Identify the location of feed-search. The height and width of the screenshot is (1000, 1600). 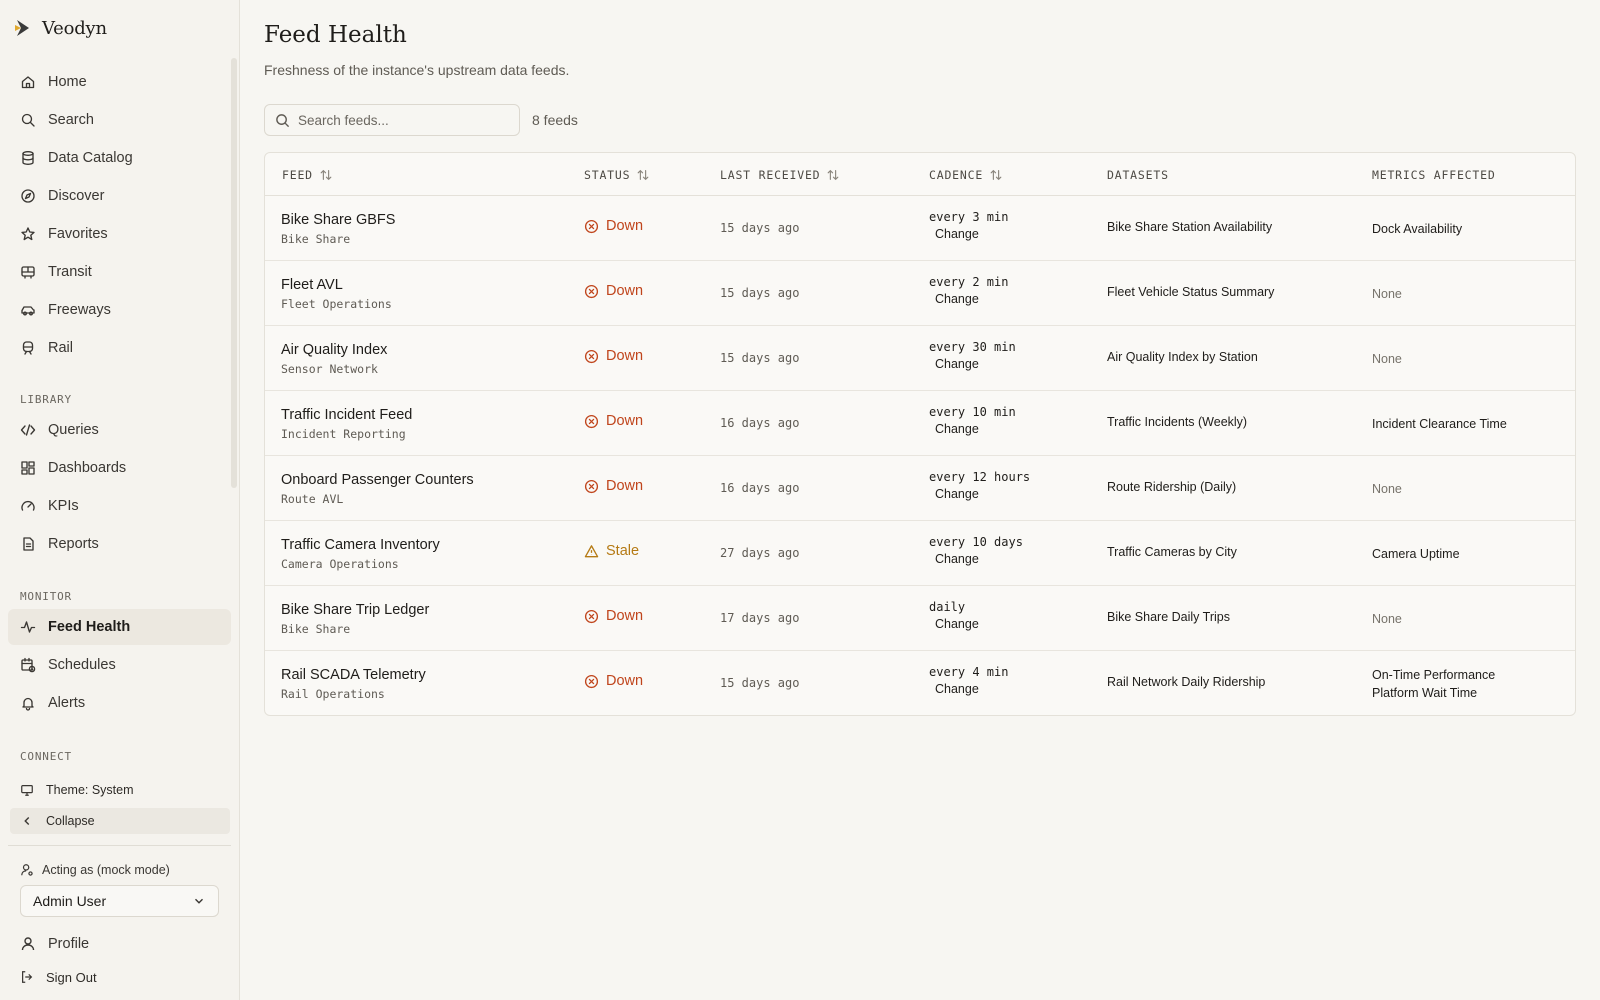
(392, 120).